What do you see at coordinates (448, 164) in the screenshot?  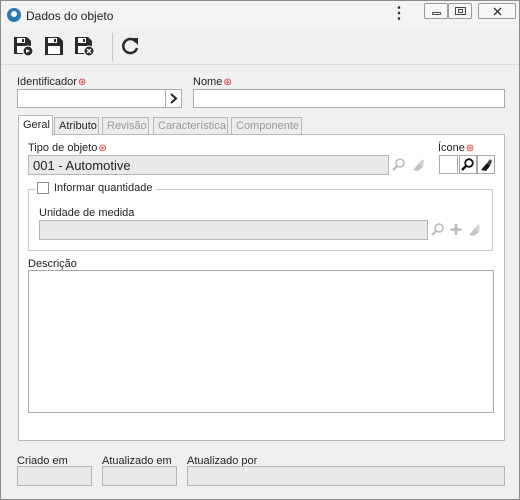 I see `icon-preview-box` at bounding box center [448, 164].